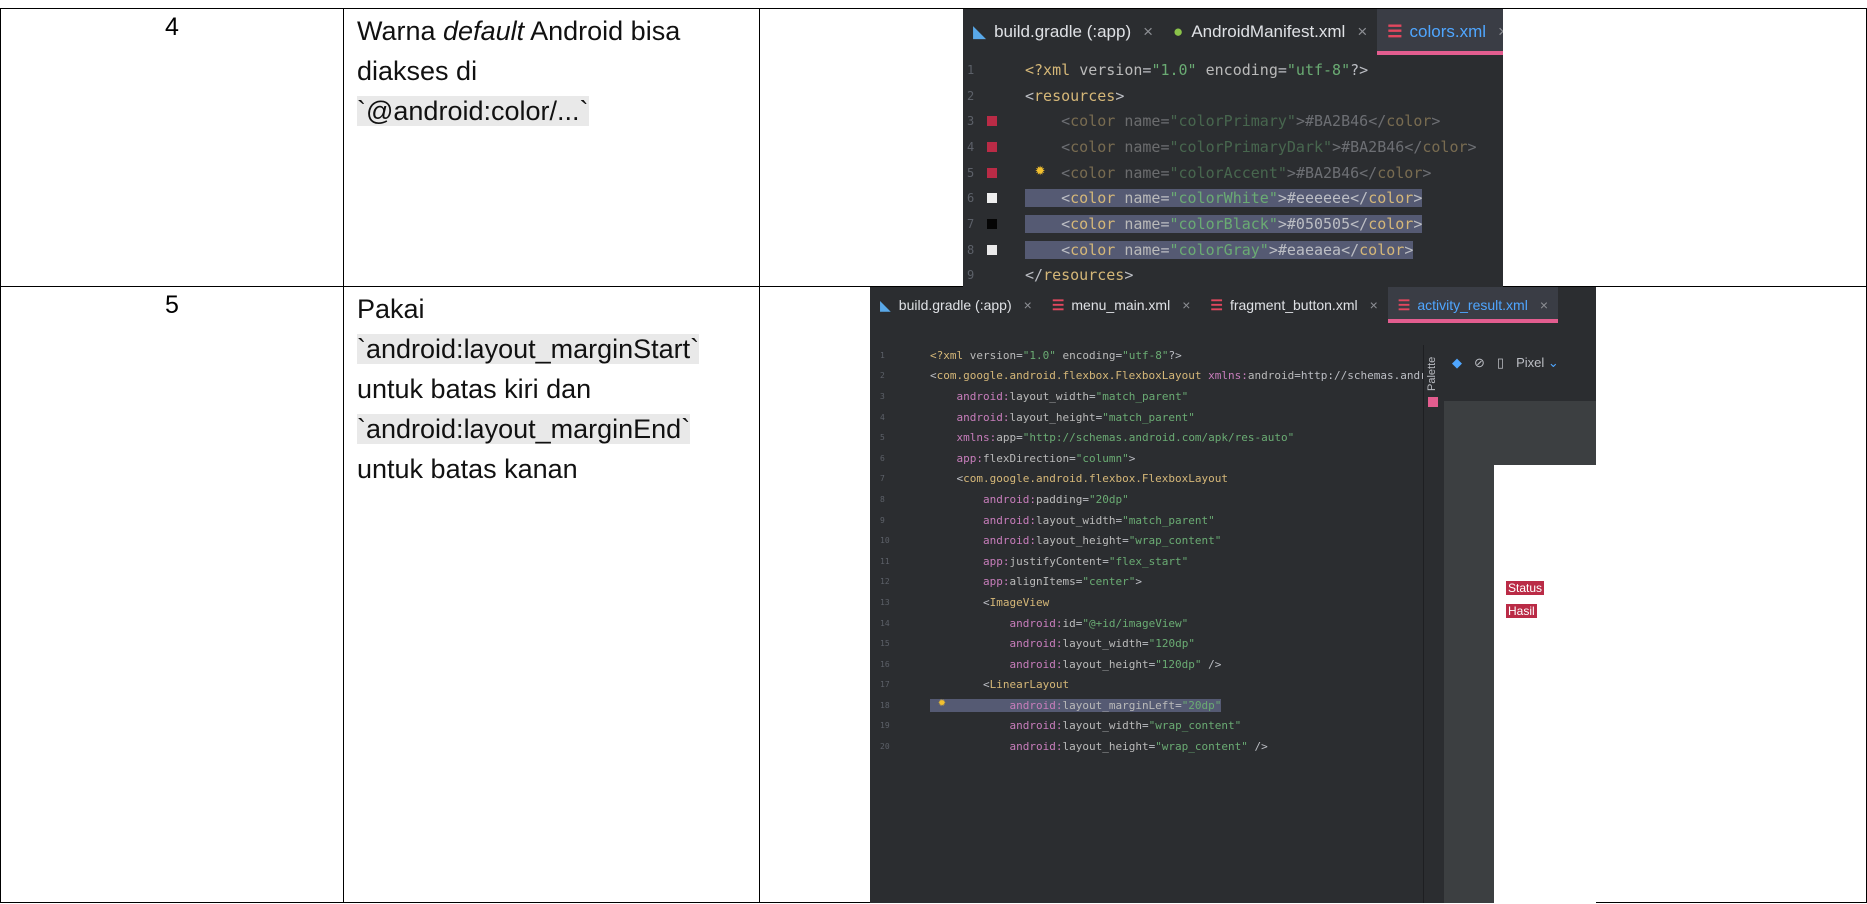 Image resolution: width=1867 pixels, height=904 pixels. I want to click on xml-icon: ☰, so click(1404, 304).